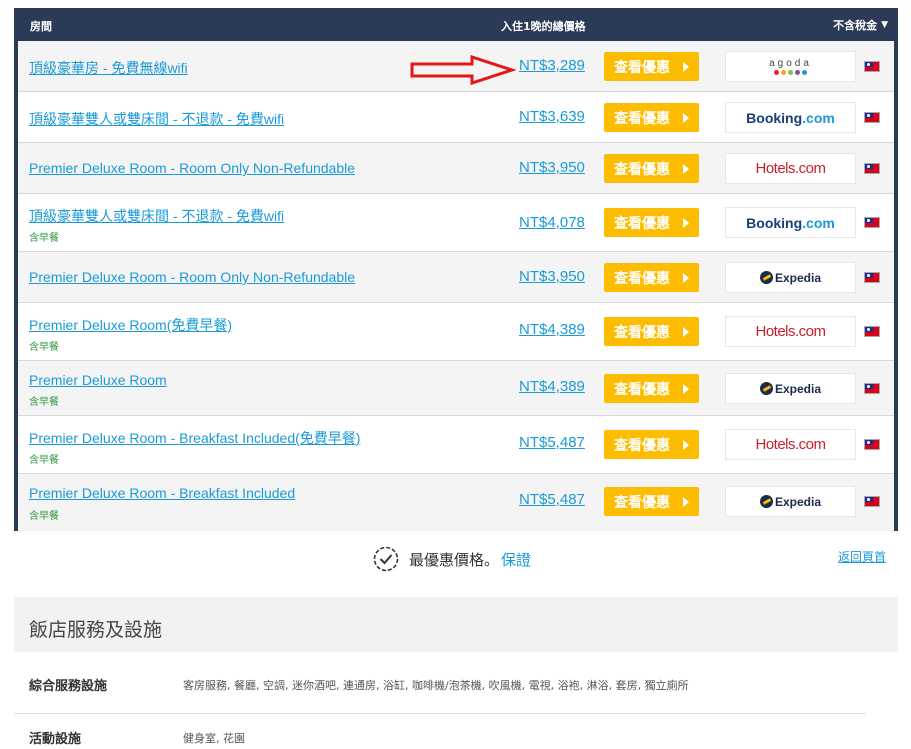  I want to click on price-link: NT$4,078, so click(552, 222).